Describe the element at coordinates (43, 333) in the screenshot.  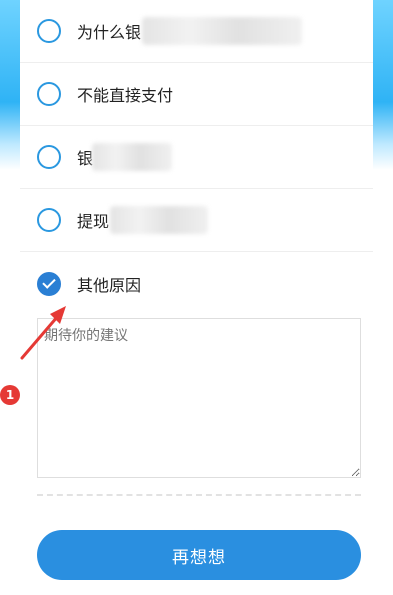
I see `annotation-arrow-icon` at that location.